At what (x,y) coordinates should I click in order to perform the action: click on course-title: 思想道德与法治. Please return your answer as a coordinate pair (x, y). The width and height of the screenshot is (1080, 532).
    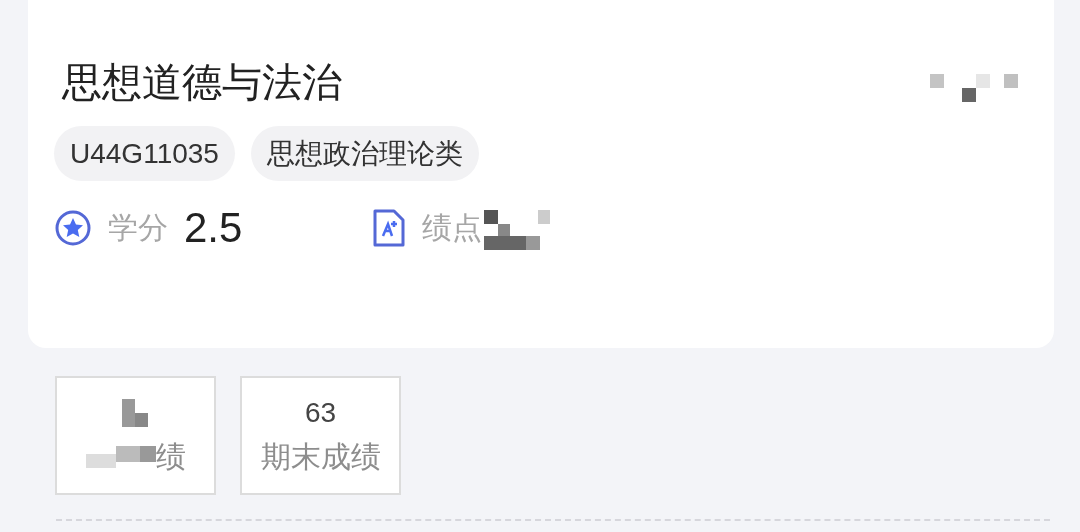
    Looking at the image, I should click on (202, 82).